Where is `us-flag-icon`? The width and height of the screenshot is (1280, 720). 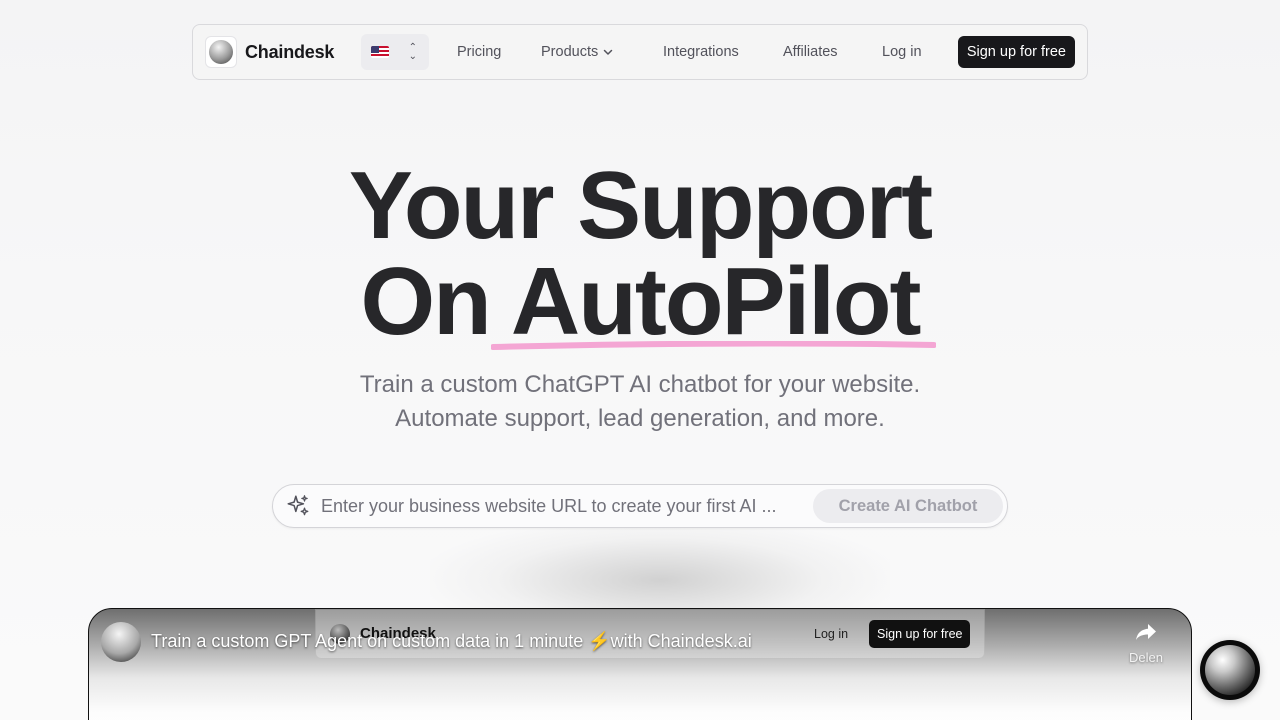
us-flag-icon is located at coordinates (380, 52).